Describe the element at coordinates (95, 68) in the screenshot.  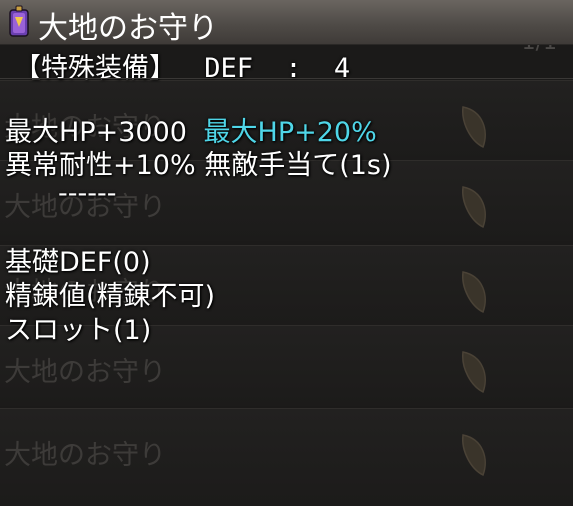
I see `equip-type-label: 【特殊装備】` at that location.